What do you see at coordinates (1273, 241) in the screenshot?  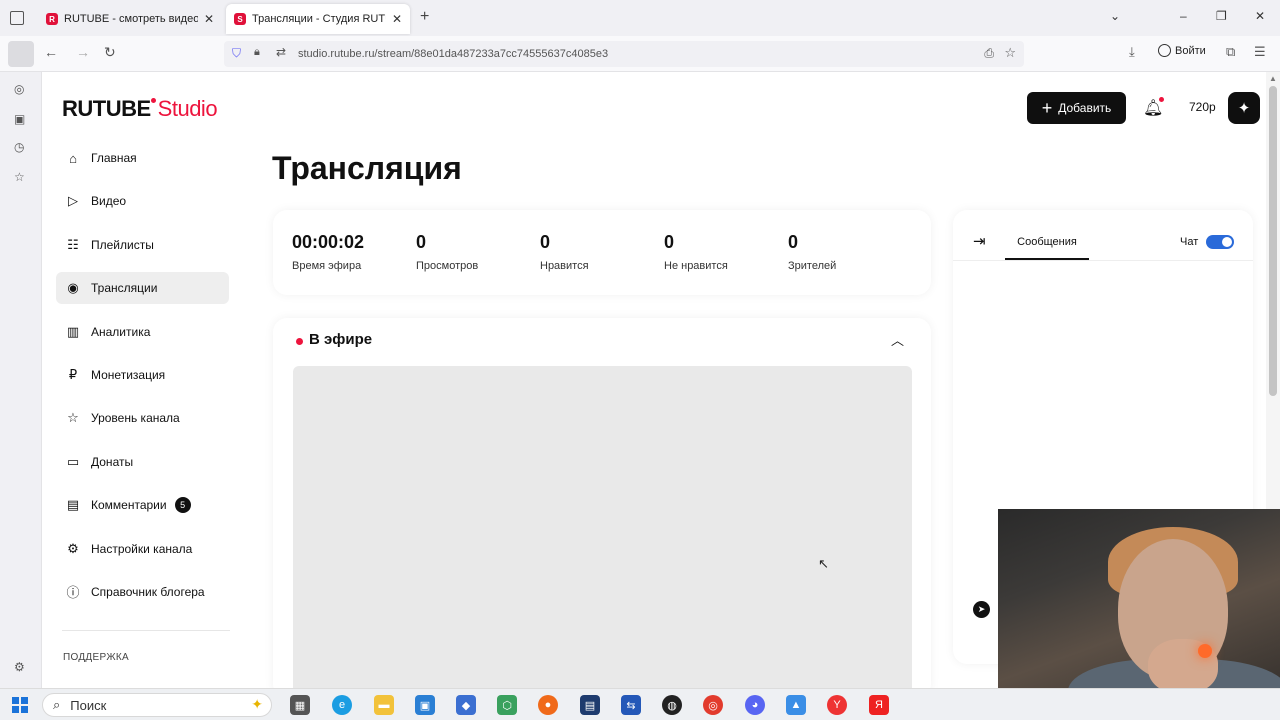 I see `scrollbar-thumb` at bounding box center [1273, 241].